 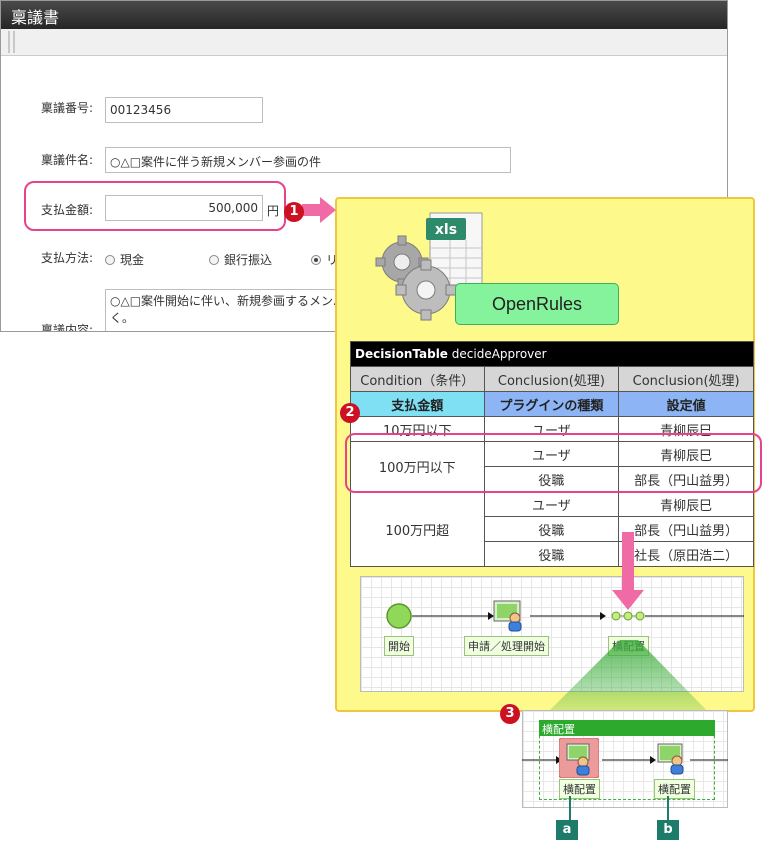 I want to click on callout-b: b, so click(x=668, y=830).